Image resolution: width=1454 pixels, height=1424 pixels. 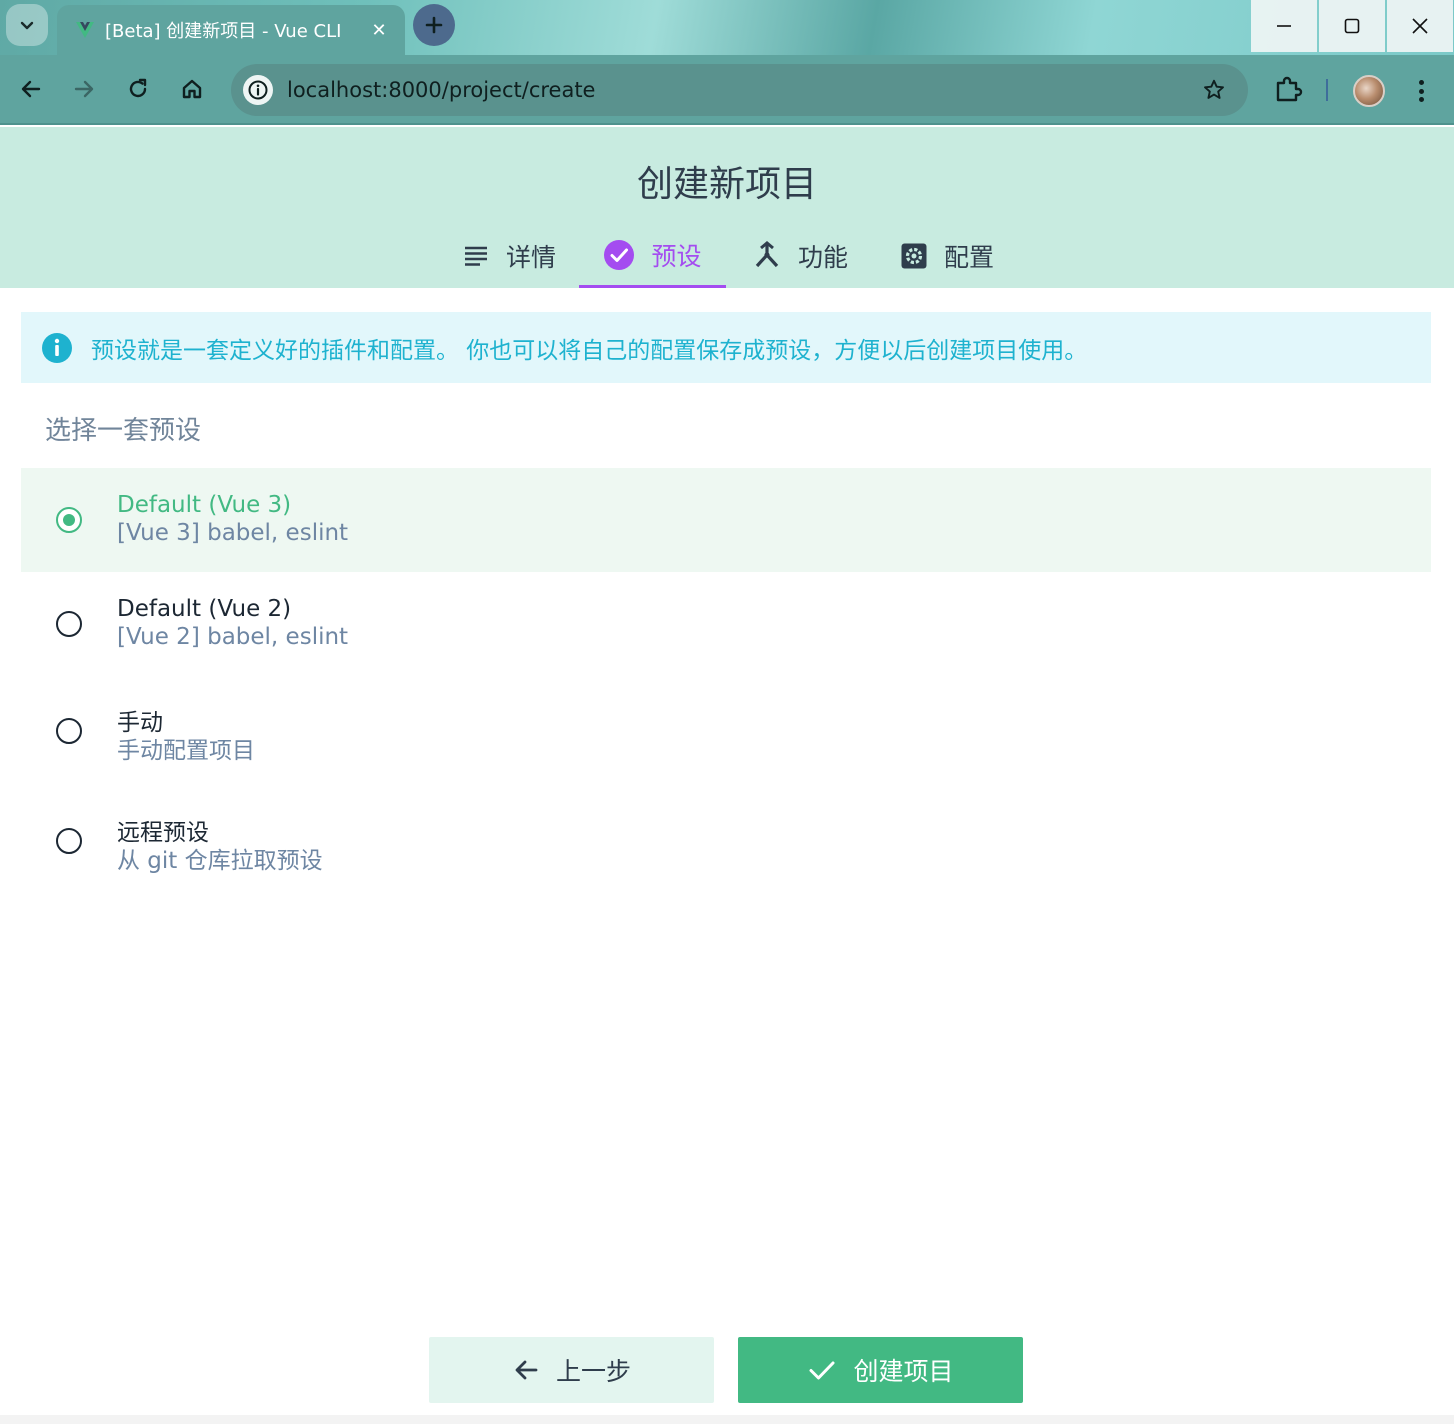 What do you see at coordinates (822, 257) in the screenshot?
I see `tab-features-label: 功能` at bounding box center [822, 257].